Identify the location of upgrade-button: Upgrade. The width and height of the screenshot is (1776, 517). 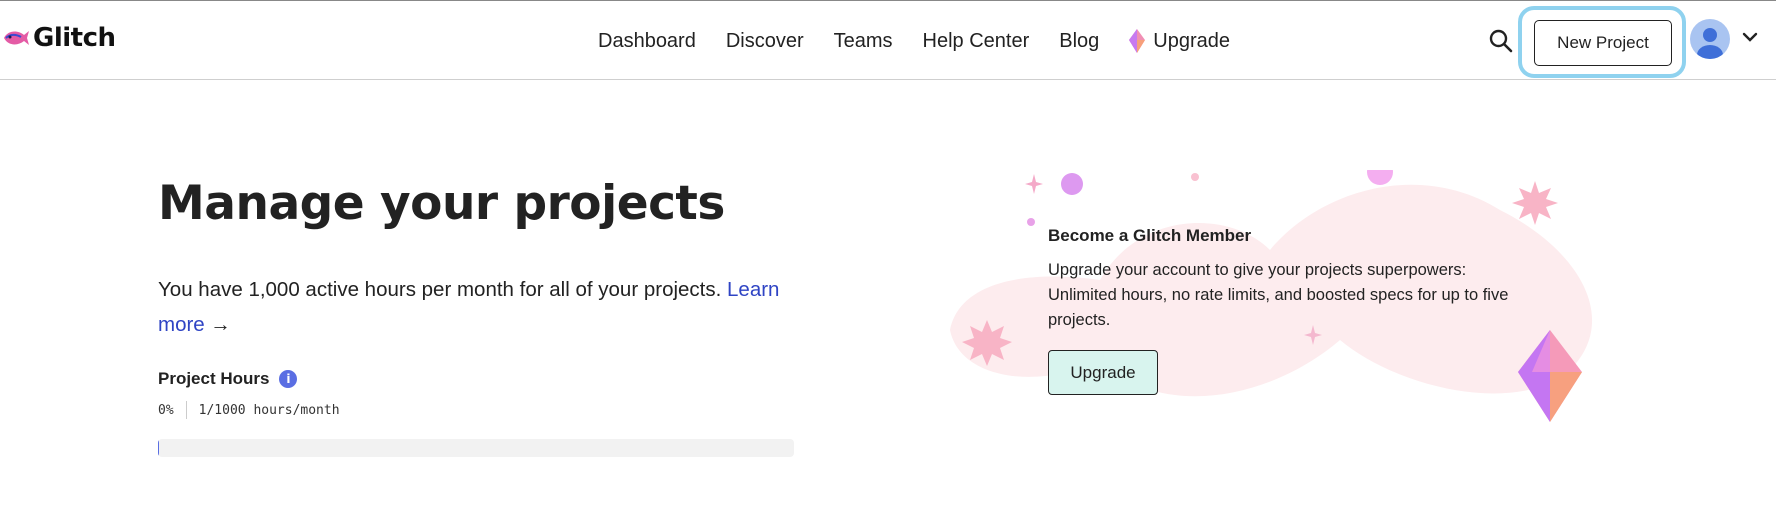
(1103, 372).